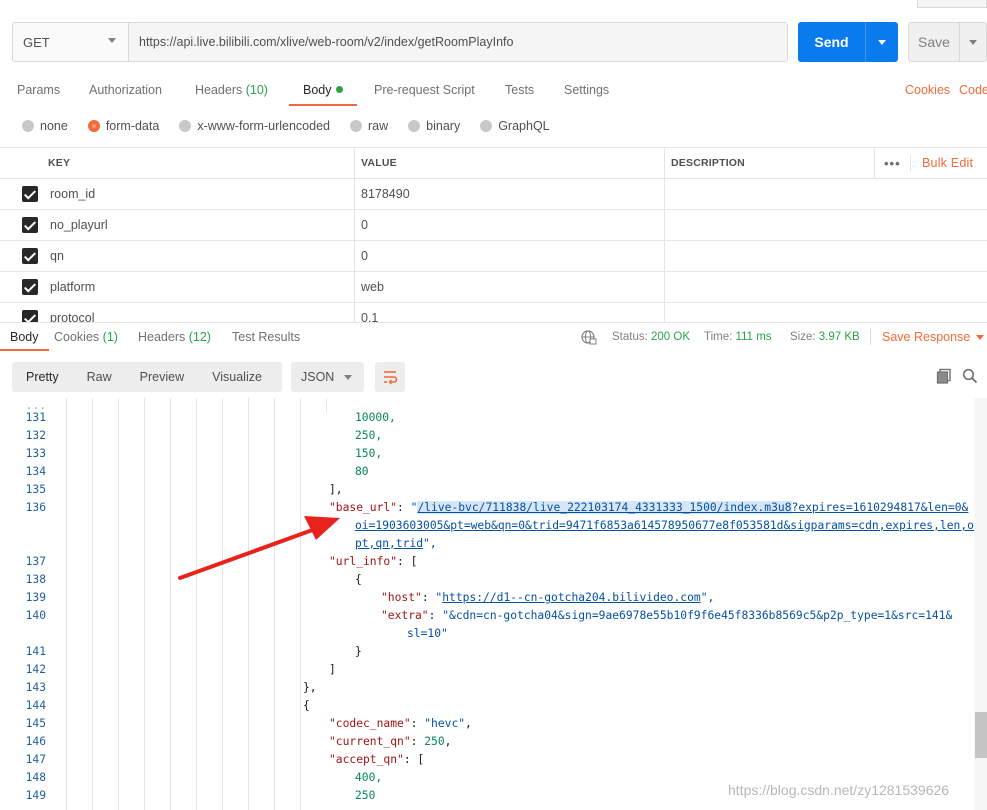  Describe the element at coordinates (71, 42) in the screenshot. I see `method-select: GET` at that location.